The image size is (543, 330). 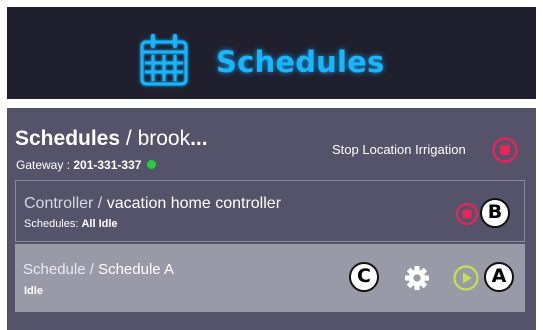 What do you see at coordinates (53, 224) in the screenshot?
I see `controller-status-label: Schedules:` at bounding box center [53, 224].